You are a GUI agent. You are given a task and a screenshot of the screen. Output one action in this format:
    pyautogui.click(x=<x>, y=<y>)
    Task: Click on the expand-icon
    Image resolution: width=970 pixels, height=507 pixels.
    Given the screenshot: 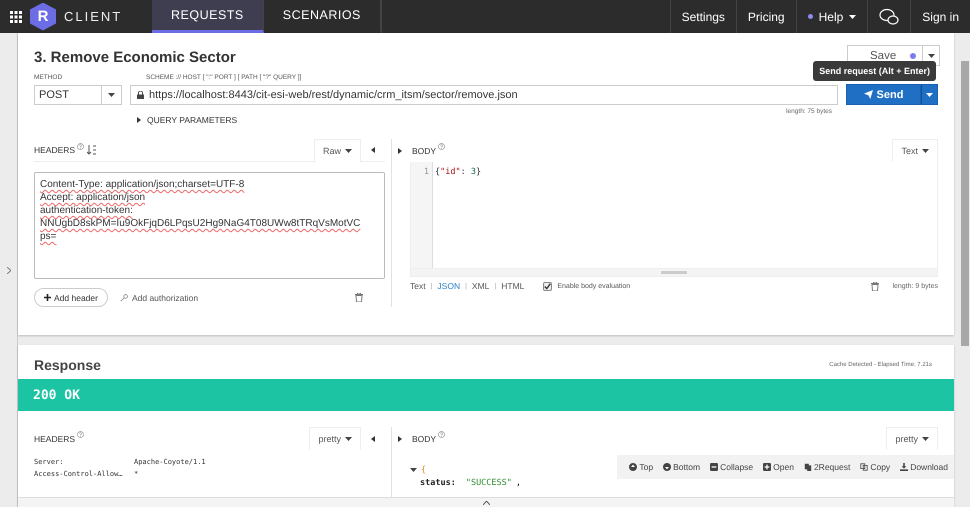 What is the action you would take?
    pyautogui.click(x=139, y=120)
    